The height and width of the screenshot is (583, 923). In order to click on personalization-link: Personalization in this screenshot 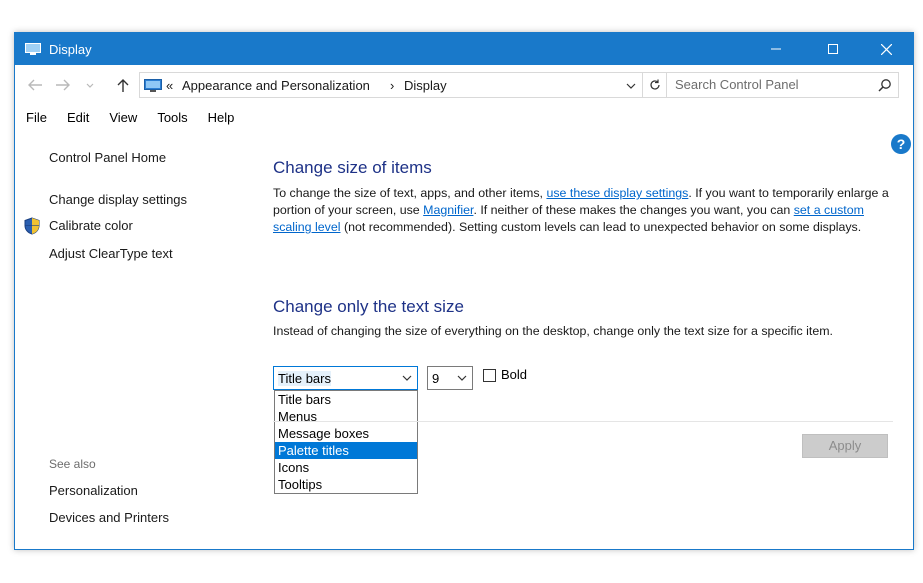, I will do `click(93, 490)`.